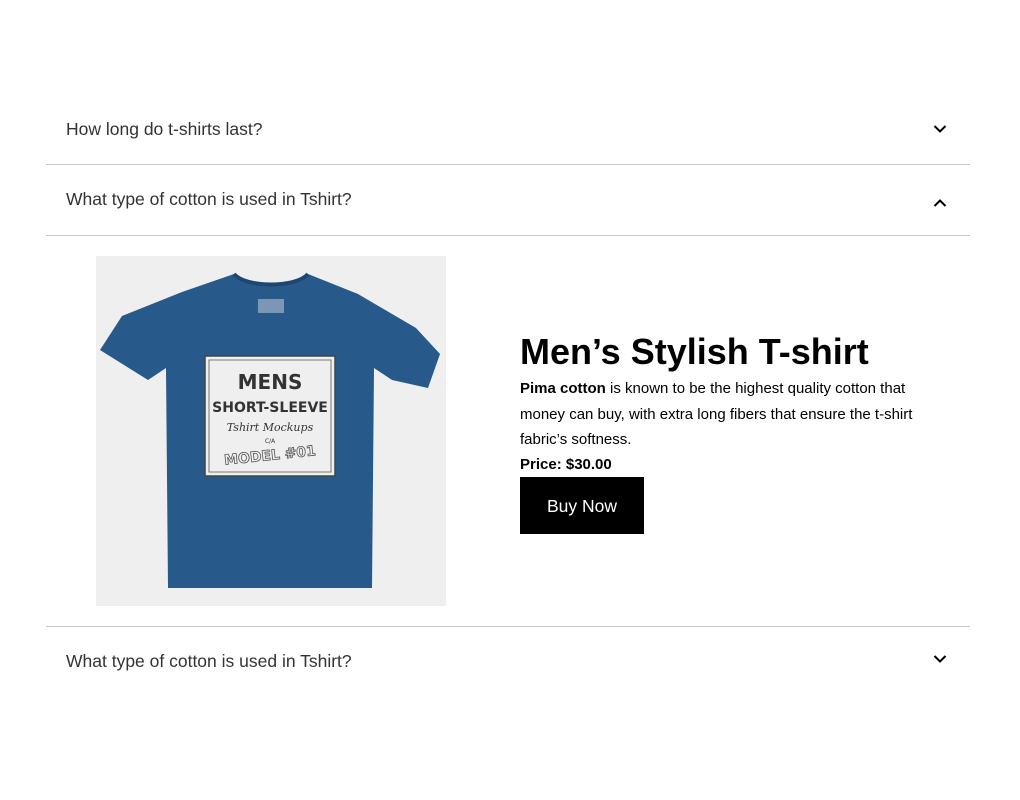  Describe the element at coordinates (270, 427) in the screenshot. I see `graphic-text-mockups: Tshirt Mockups` at that location.